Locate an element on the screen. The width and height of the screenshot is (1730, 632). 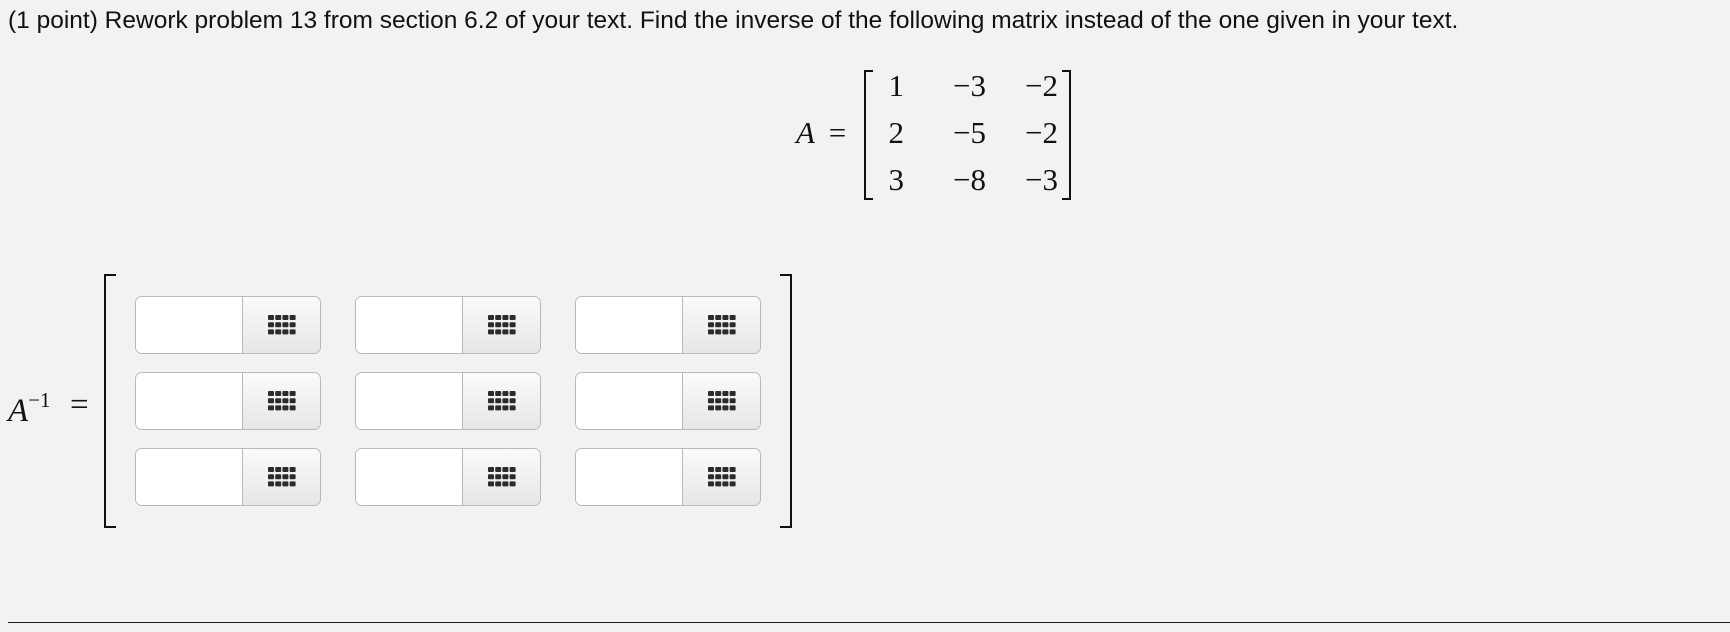
matrix-cell: −8 is located at coordinates (969, 179).